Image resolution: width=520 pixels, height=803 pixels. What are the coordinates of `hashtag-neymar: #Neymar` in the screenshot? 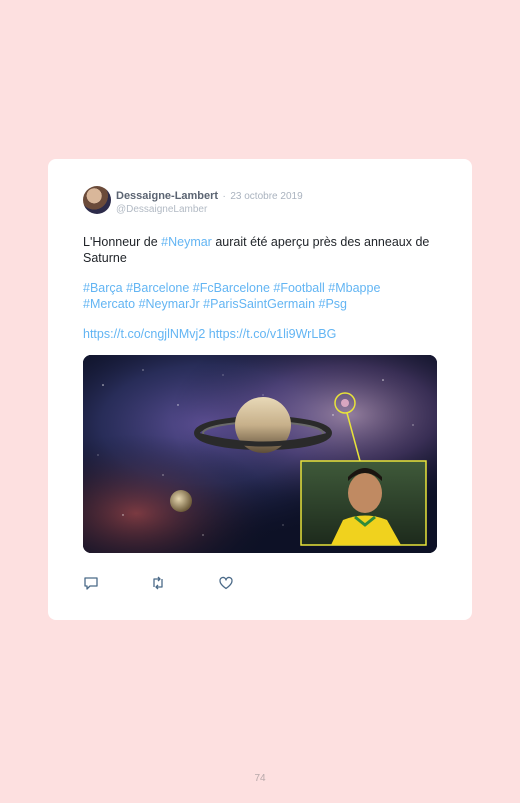 It's located at (186, 242).